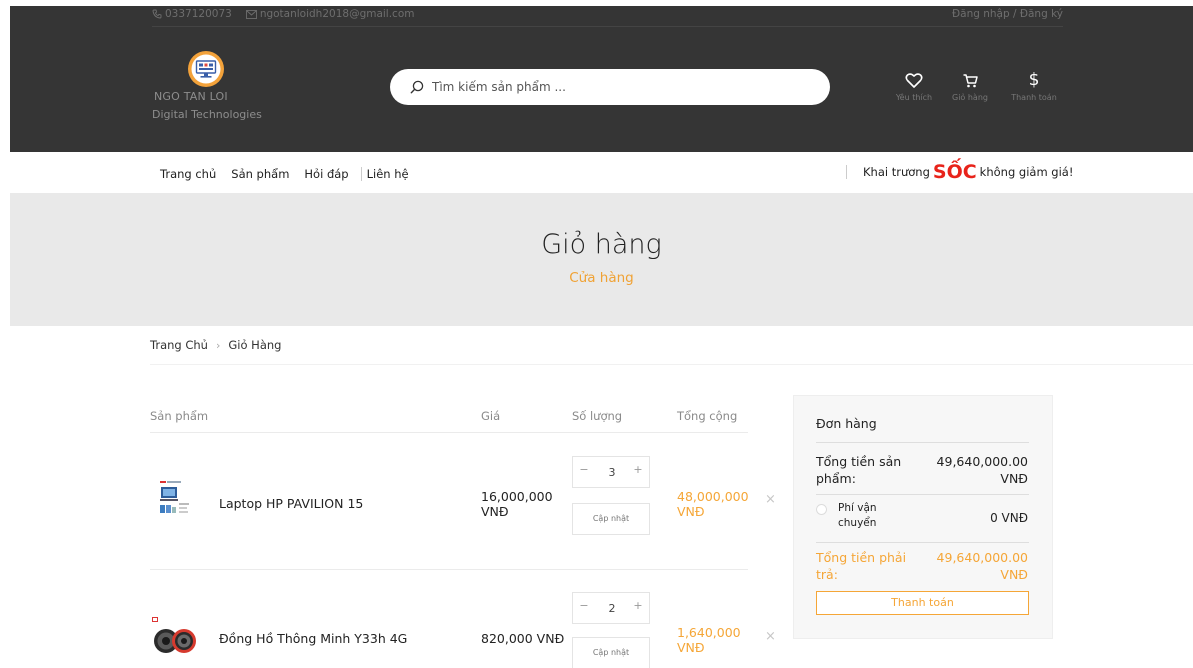  Describe the element at coordinates (517, 504) in the screenshot. I see `product-price: 16,000,000 VNĐ` at that location.